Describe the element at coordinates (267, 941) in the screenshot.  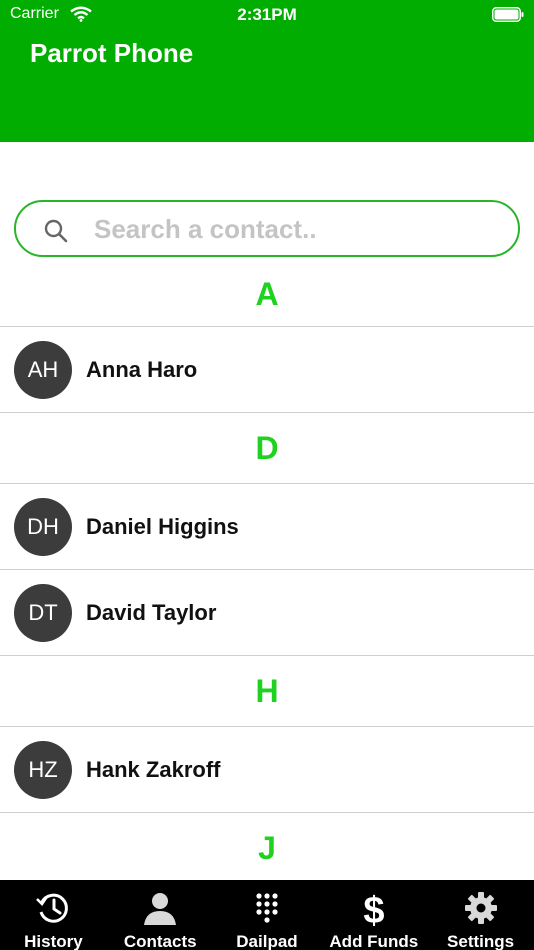
I see `tab-label: Dailpad` at that location.